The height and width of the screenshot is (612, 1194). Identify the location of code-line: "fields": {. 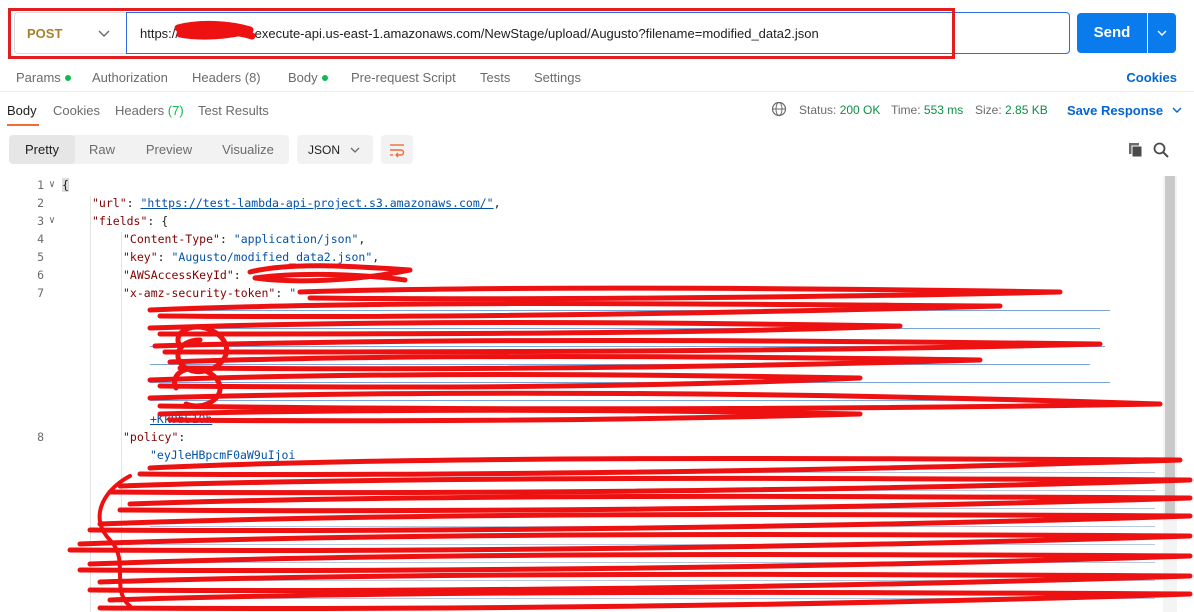
(130, 221).